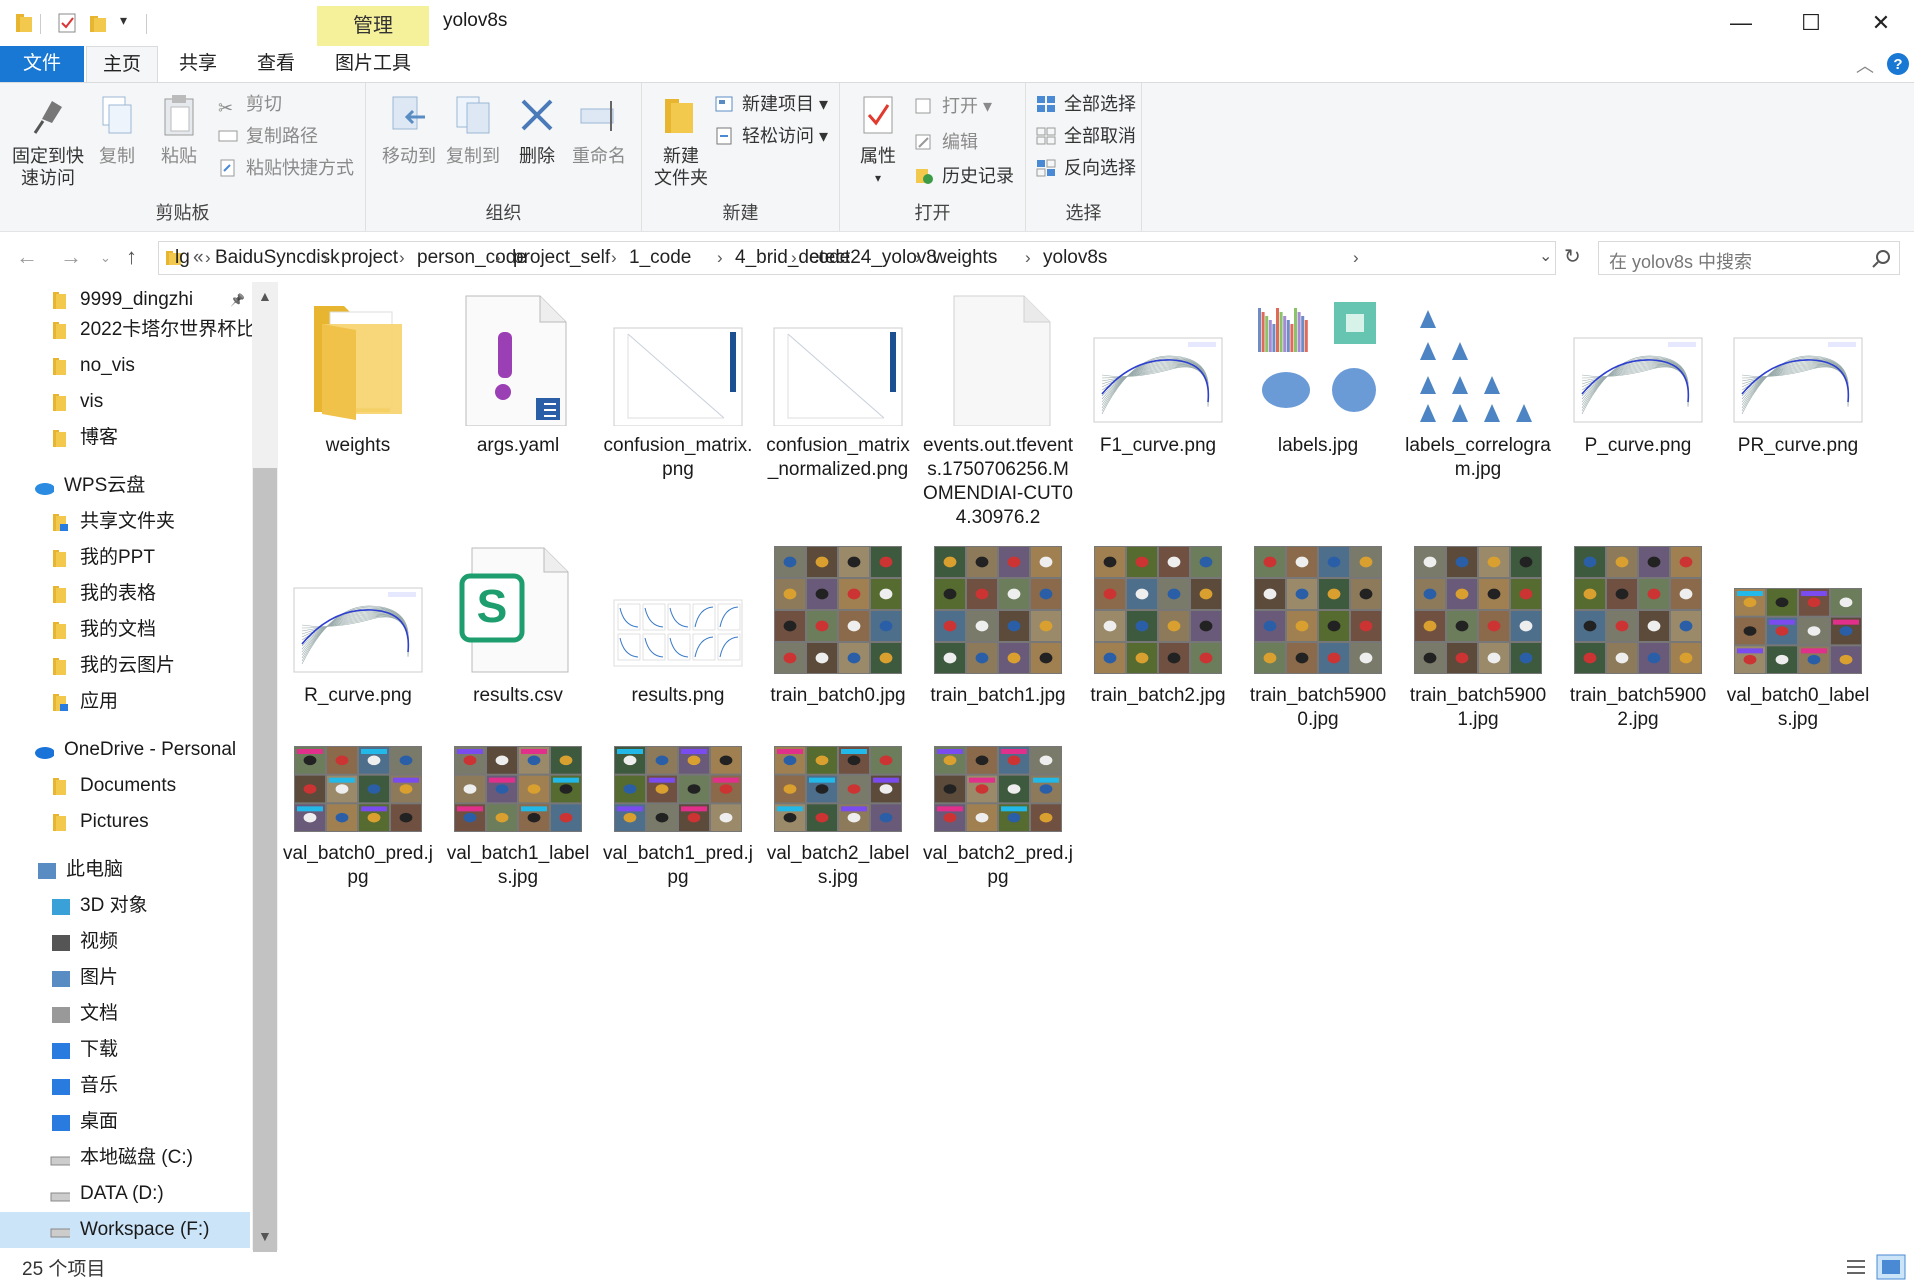  Describe the element at coordinates (125, 402) in the screenshot. I see `sidebar-item: vis` at that location.